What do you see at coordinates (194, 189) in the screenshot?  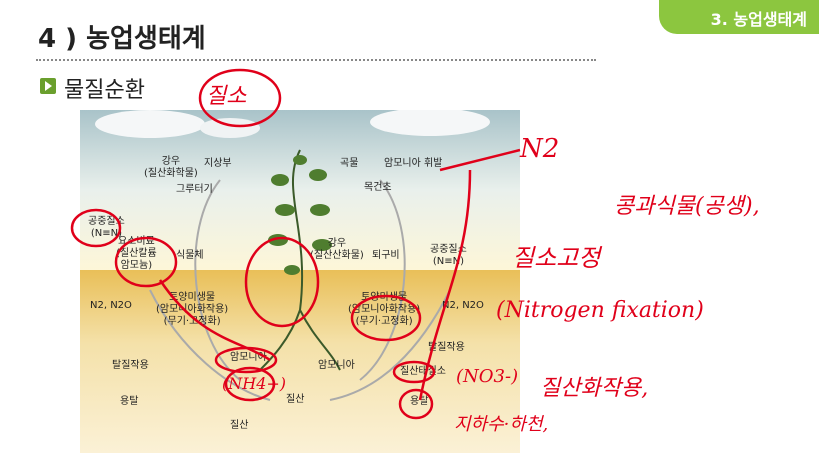 I see `label-stubble: 그루터기` at bounding box center [194, 189].